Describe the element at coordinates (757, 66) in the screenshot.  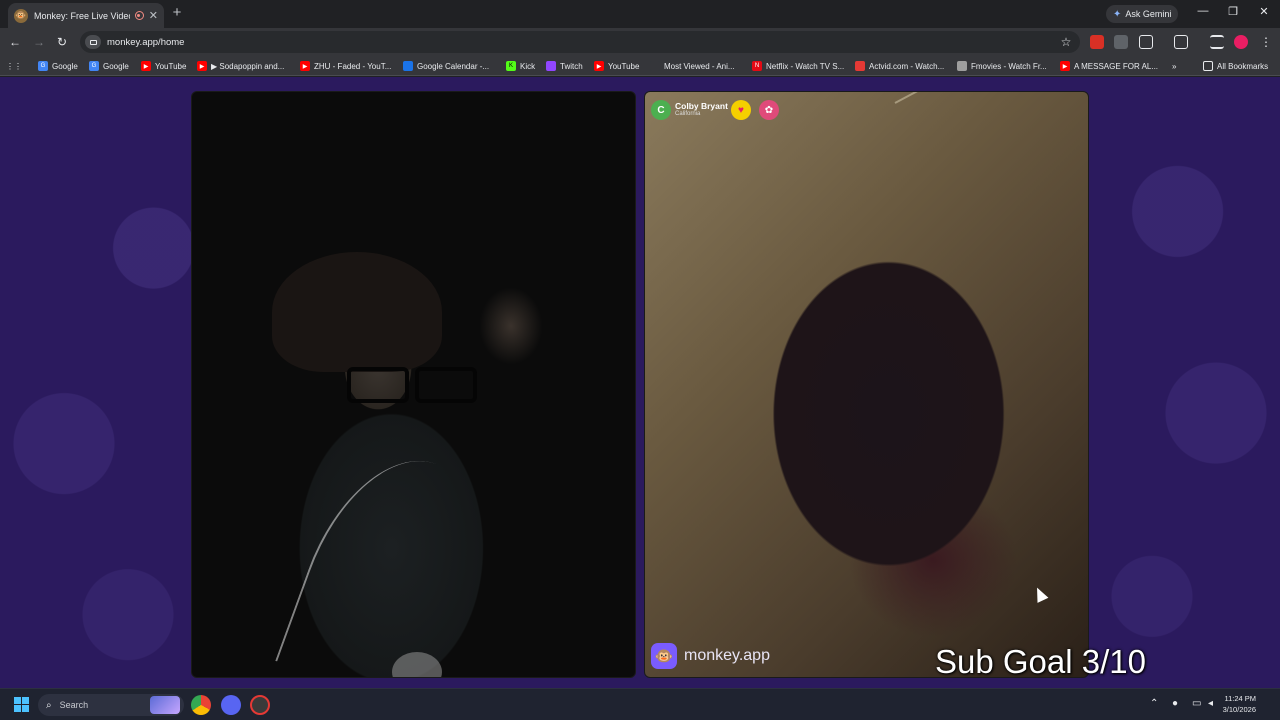
I see `netflix-icon: N` at that location.